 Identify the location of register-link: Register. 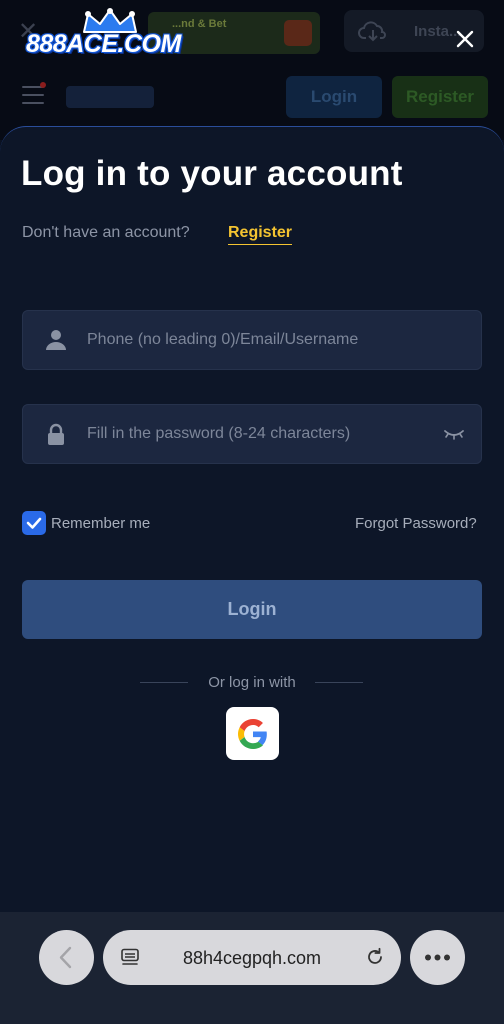
(260, 234).